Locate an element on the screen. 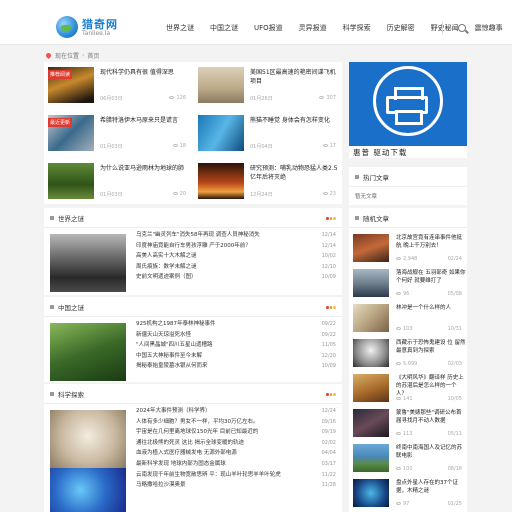 The image size is (512, 512). featured-date: 01月03日 is located at coordinates (111, 147).